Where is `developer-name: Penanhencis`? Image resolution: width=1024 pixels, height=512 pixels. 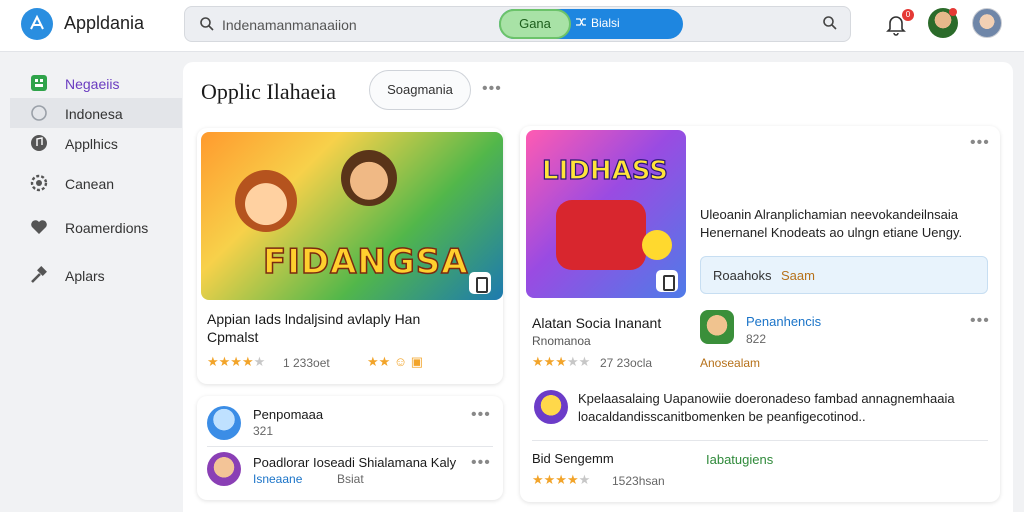
developer-name: Penanhencis is located at coordinates (783, 321).